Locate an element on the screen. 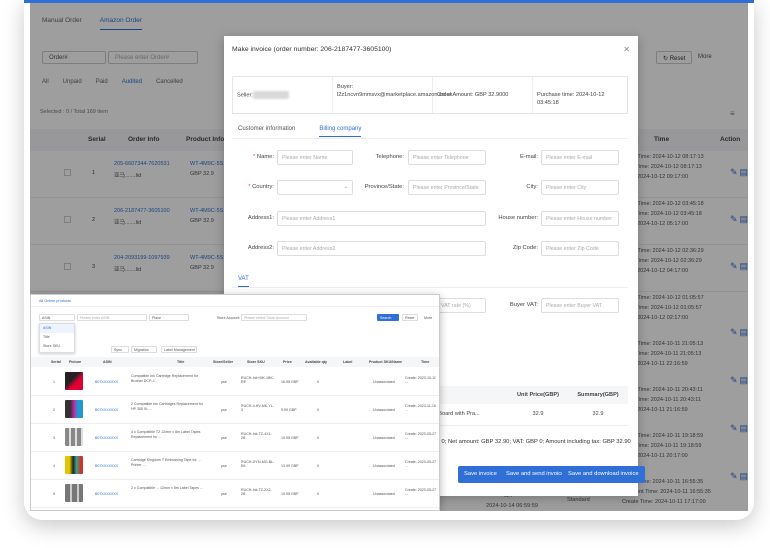 This screenshot has height=548, width=770. col-available-qty: Available qty is located at coordinates (316, 362).